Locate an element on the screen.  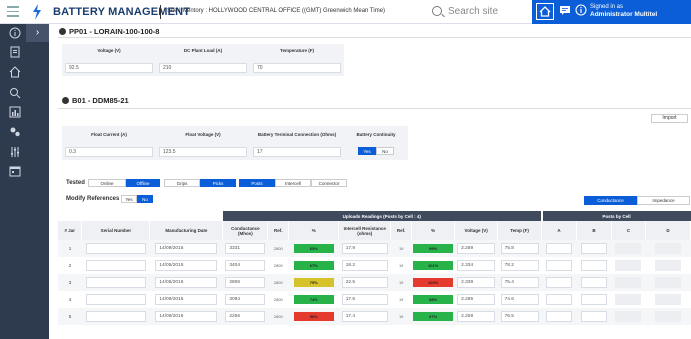
temp-input: 78.2 is located at coordinates (519, 265).